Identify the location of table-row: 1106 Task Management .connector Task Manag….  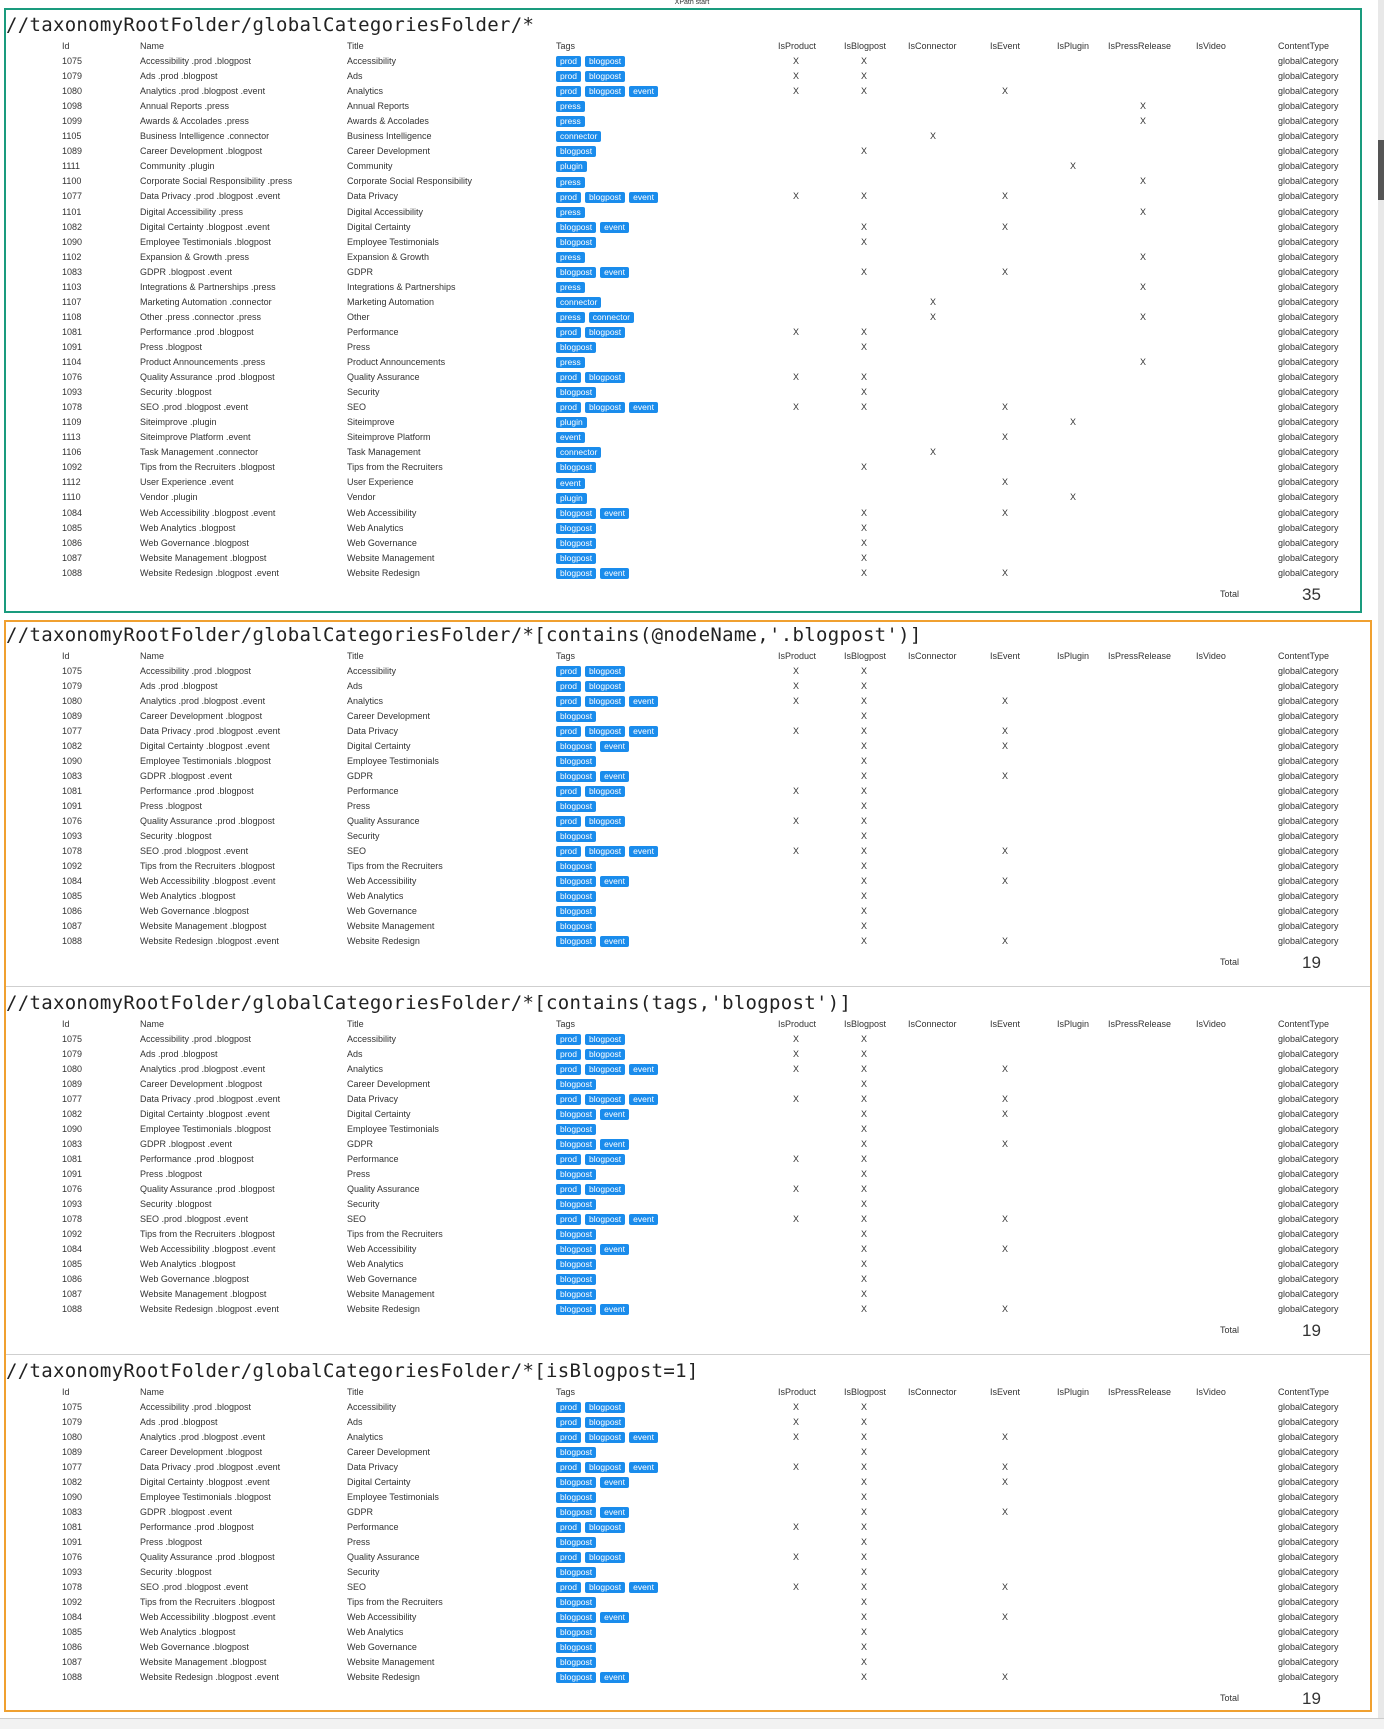
(681, 452).